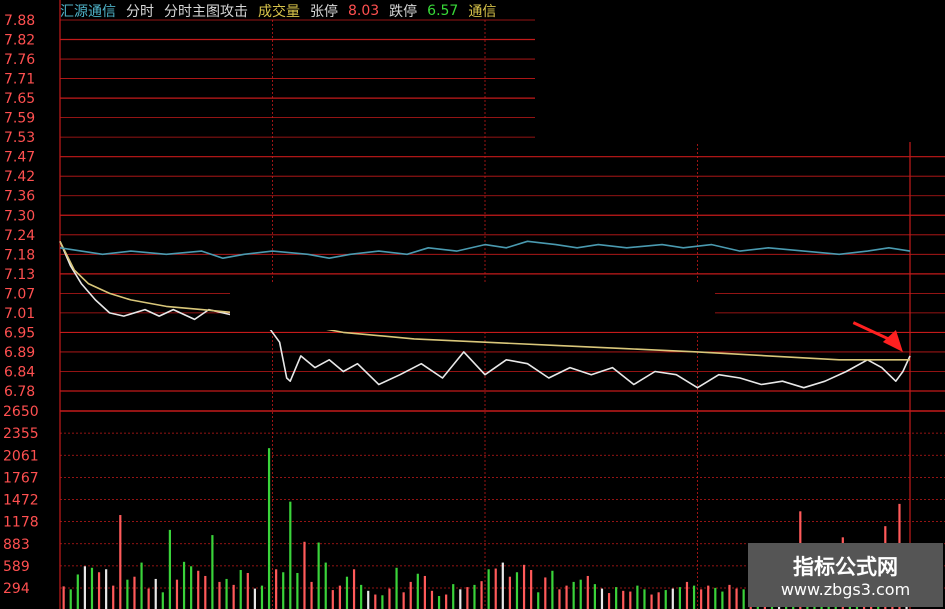 Image resolution: width=945 pixels, height=609 pixels. I want to click on limit-up-value: 8.03, so click(364, 11).